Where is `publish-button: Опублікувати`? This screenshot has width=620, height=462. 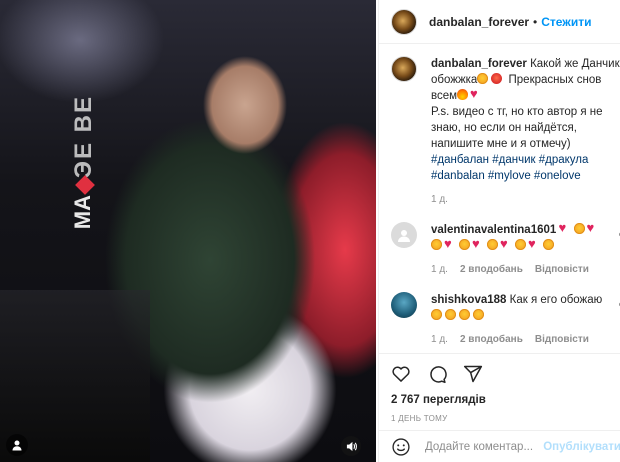
publish-button: Опублікувати is located at coordinates (581, 447).